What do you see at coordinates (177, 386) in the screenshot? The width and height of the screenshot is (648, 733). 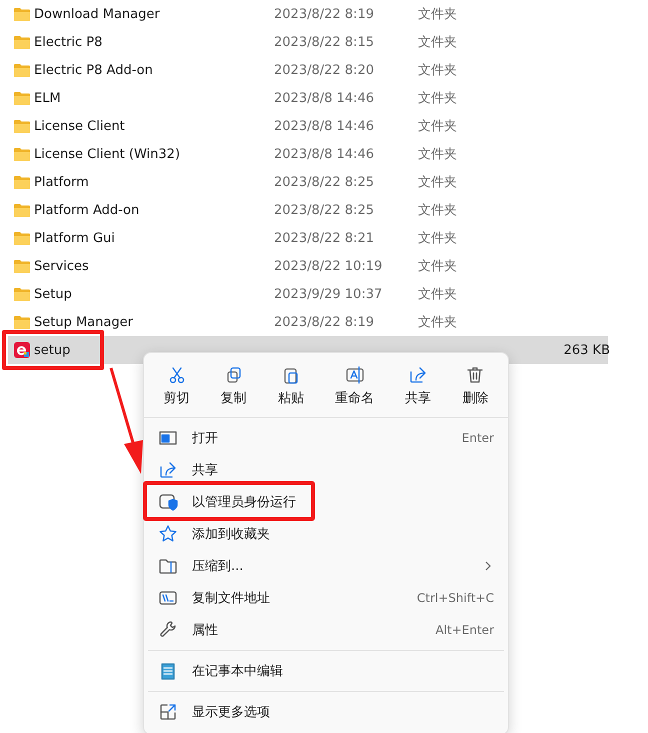 I see `toolbar-button: 剪切` at bounding box center [177, 386].